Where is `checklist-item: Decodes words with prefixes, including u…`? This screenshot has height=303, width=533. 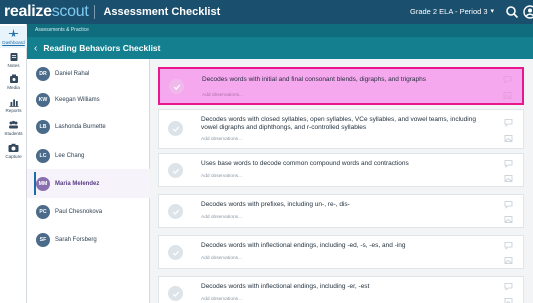
checklist-item: Decodes words with prefixes, including u… is located at coordinates (341, 211).